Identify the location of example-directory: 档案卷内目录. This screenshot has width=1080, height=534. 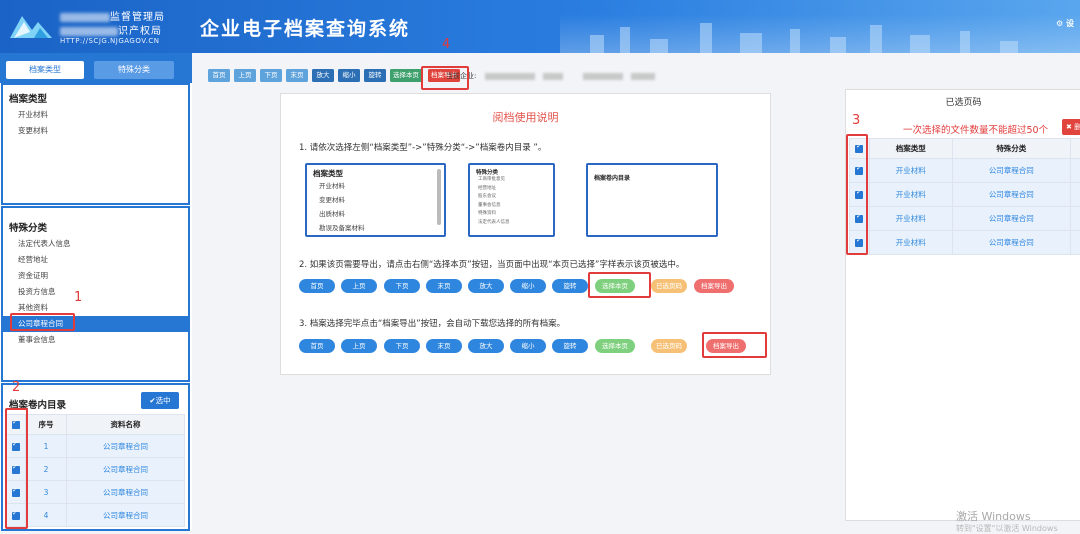
(652, 200).